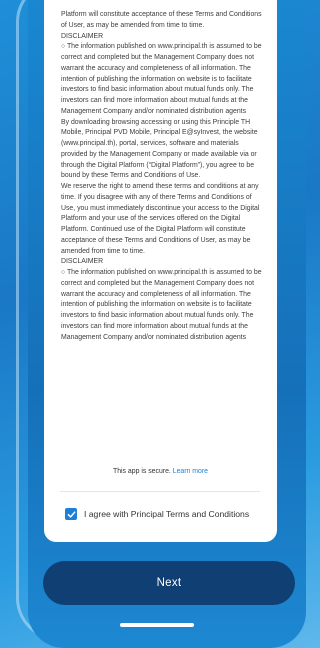  Describe the element at coordinates (157, 625) in the screenshot. I see `home-indicator` at that location.